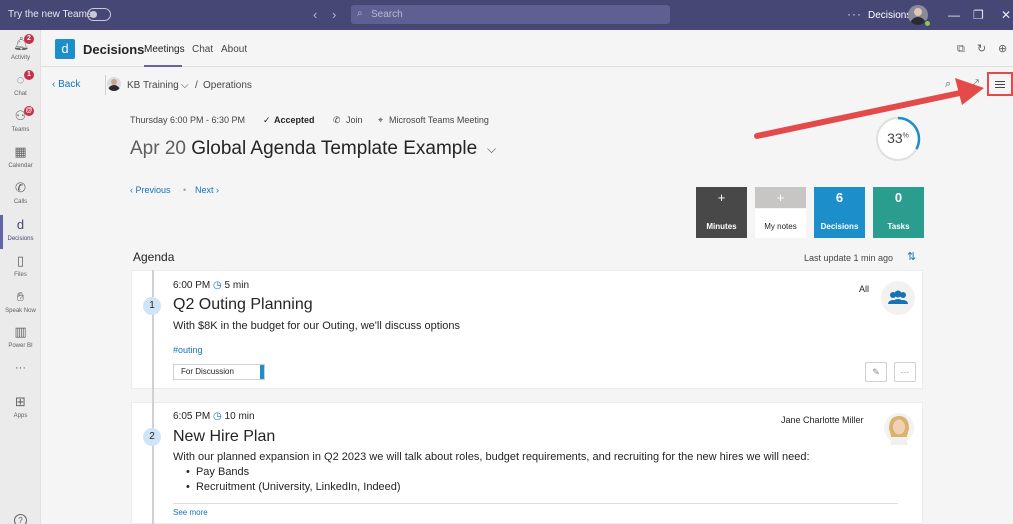  I want to click on power-bi-icon: ▥, so click(20, 331).